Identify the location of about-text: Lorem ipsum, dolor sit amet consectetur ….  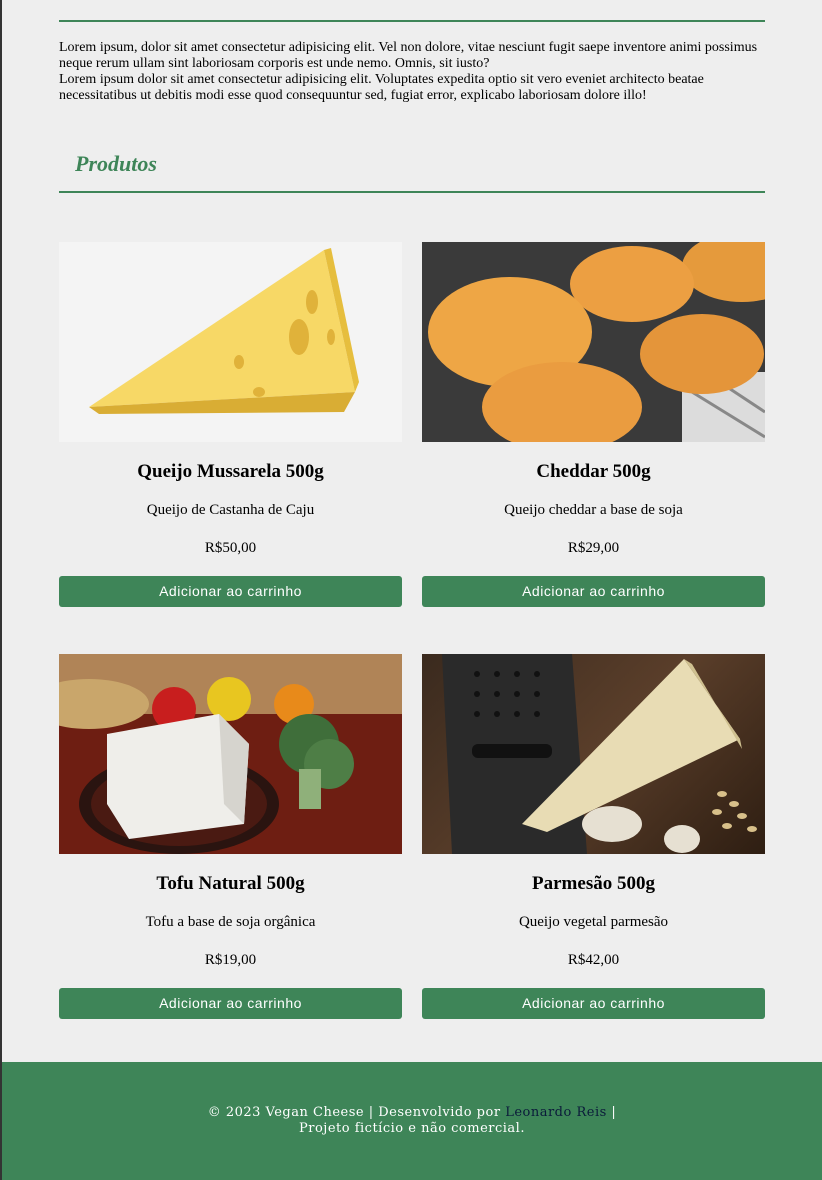
(412, 72).